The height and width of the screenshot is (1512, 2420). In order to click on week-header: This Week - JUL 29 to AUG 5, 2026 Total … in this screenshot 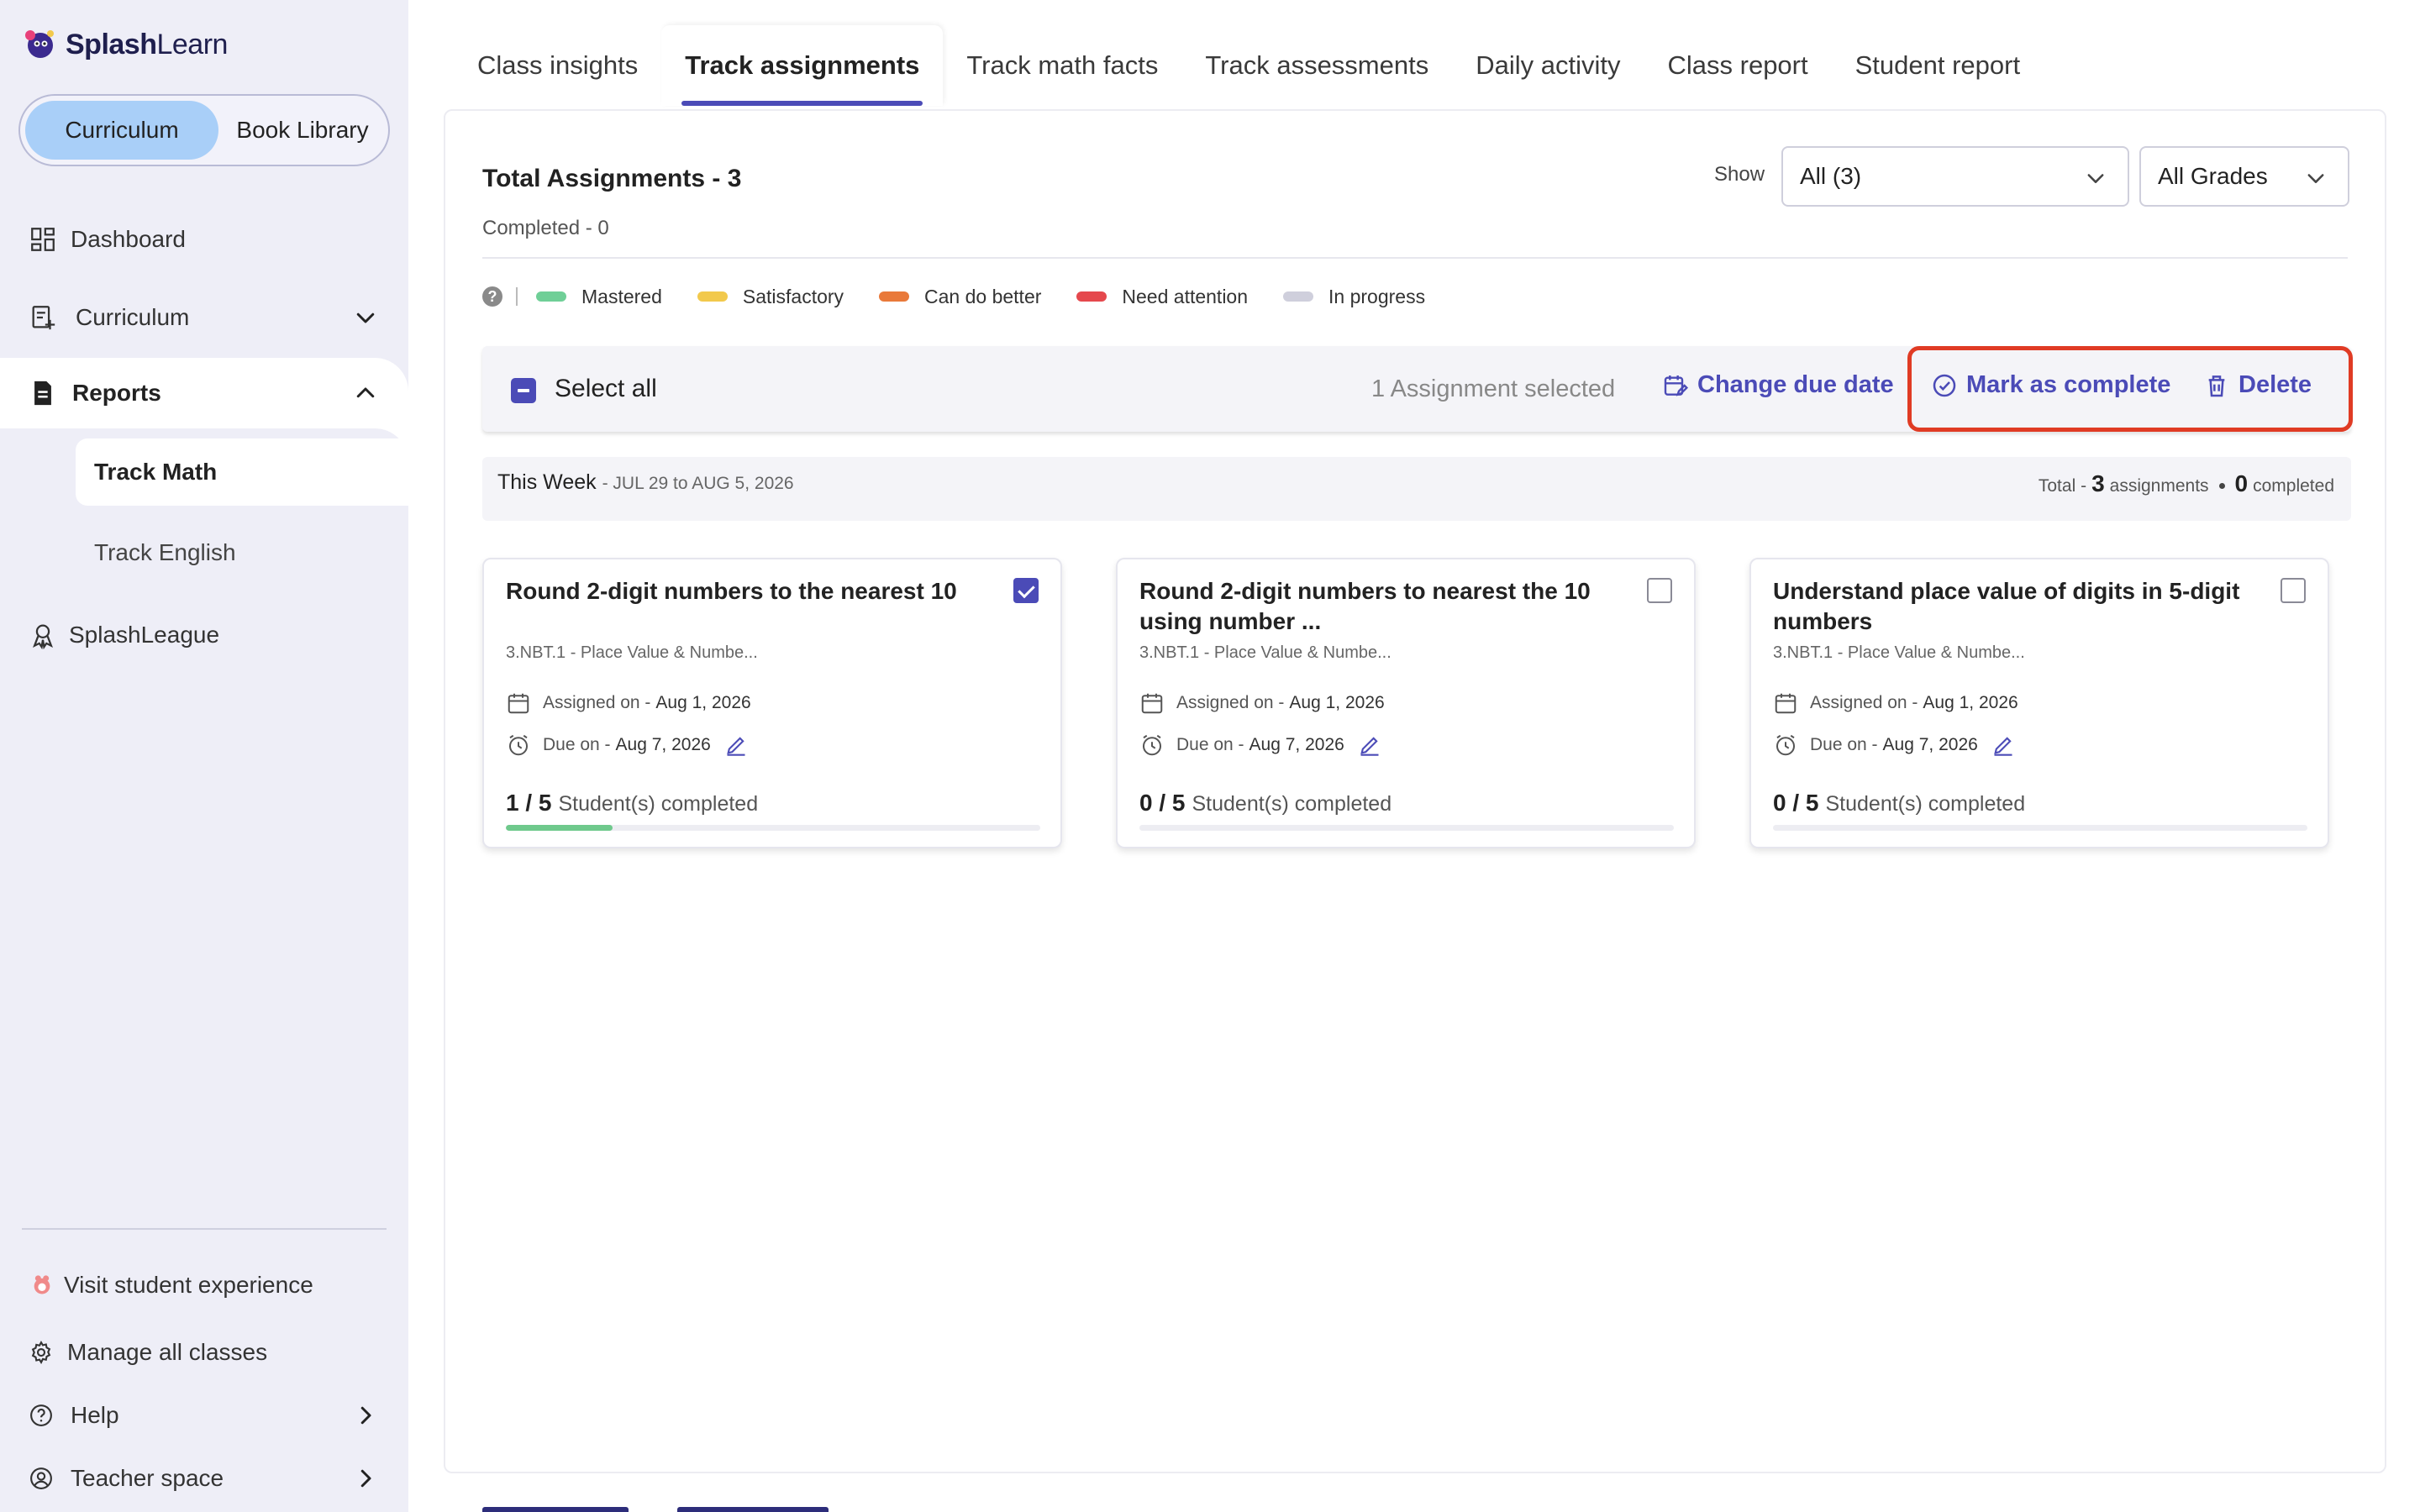, I will do `click(1416, 489)`.